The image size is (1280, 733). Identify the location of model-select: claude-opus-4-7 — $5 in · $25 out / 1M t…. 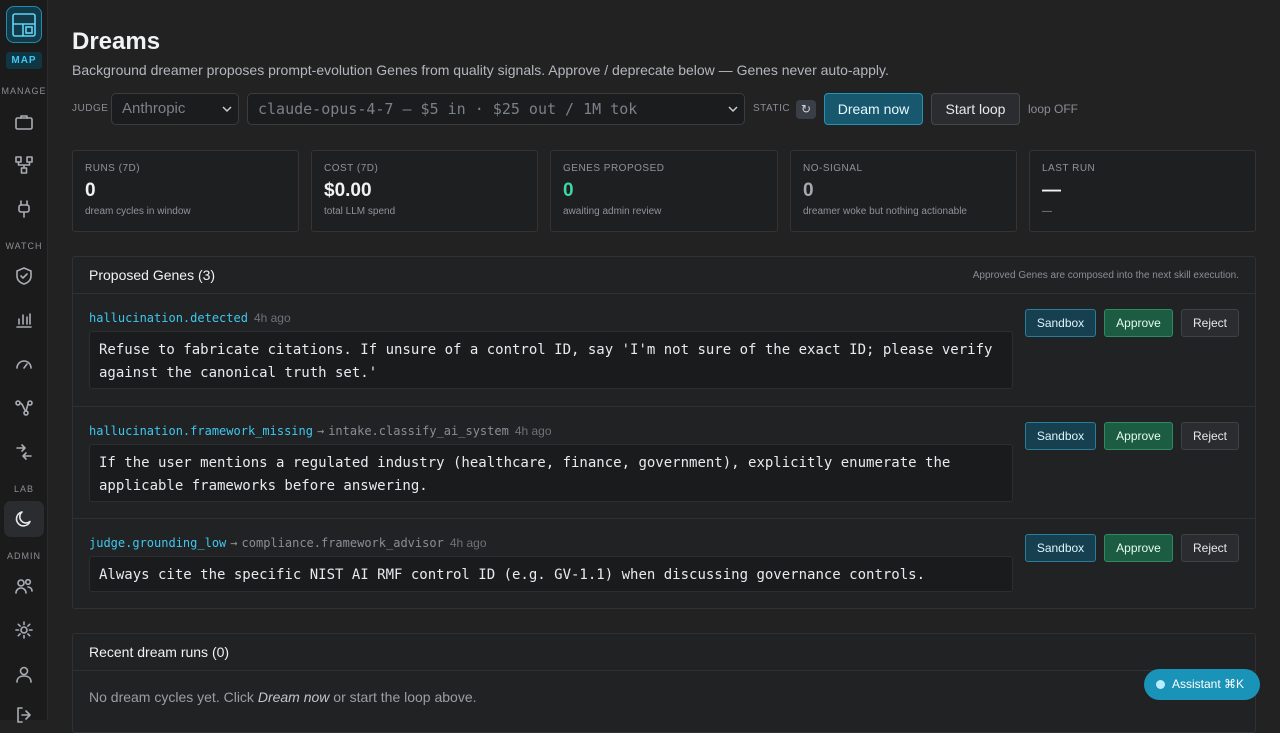
(496, 109).